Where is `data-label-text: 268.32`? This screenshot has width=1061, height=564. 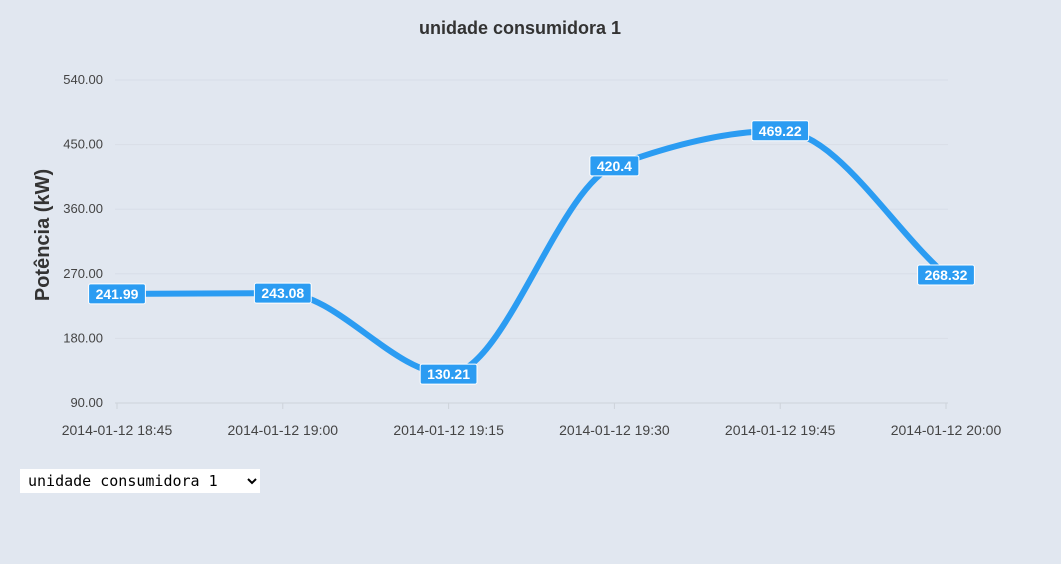 data-label-text: 268.32 is located at coordinates (946, 275).